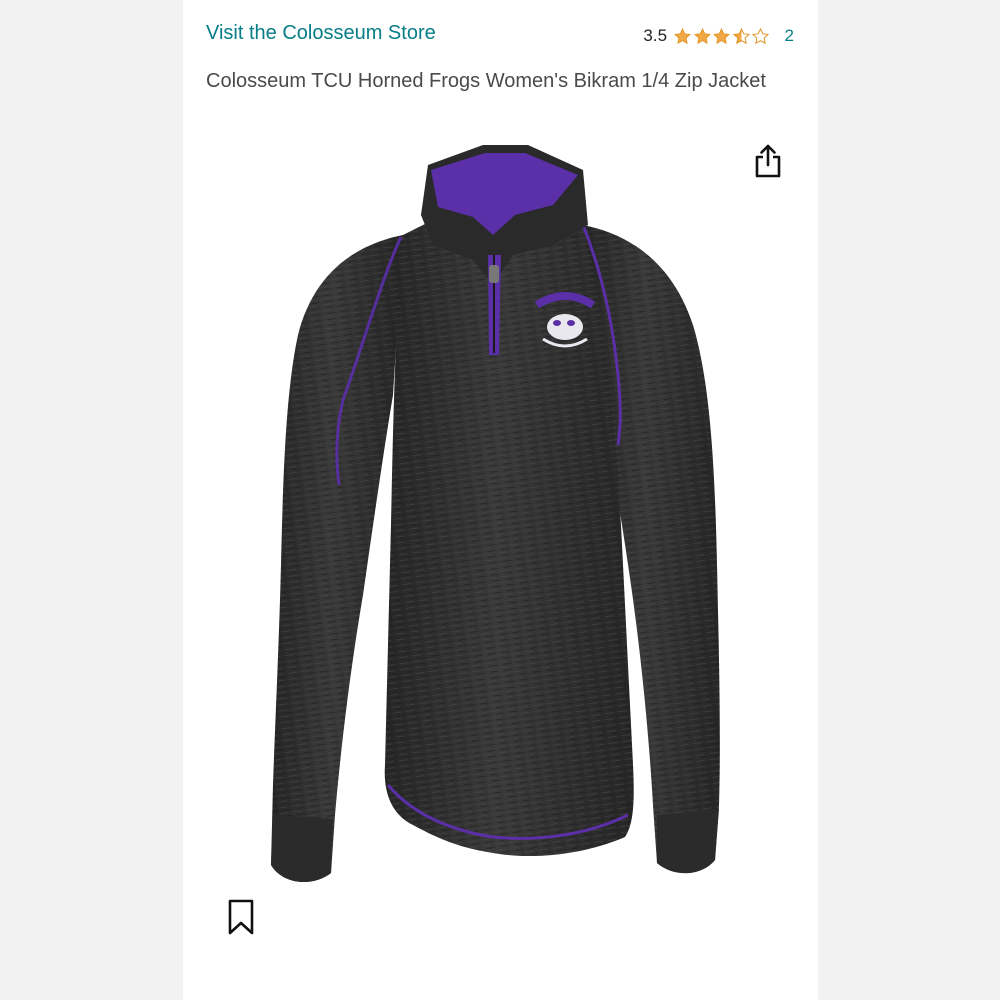 The width and height of the screenshot is (1000, 1000). I want to click on share-icon, so click(768, 161).